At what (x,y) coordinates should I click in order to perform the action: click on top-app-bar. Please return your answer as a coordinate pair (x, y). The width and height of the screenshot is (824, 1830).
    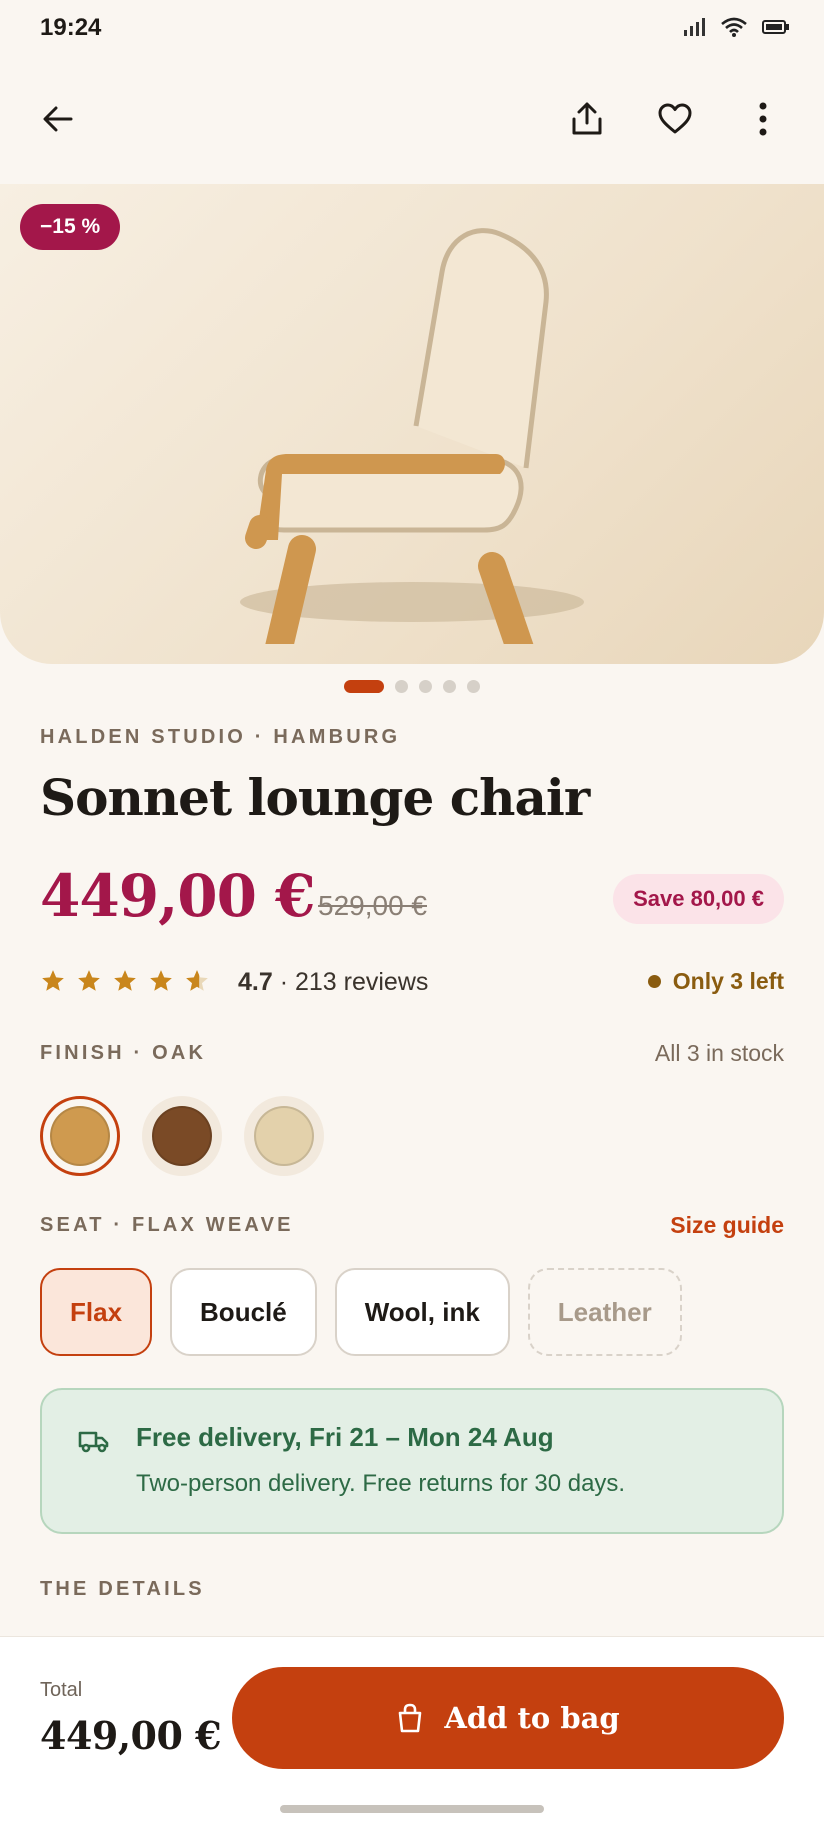
    Looking at the image, I should click on (412, 119).